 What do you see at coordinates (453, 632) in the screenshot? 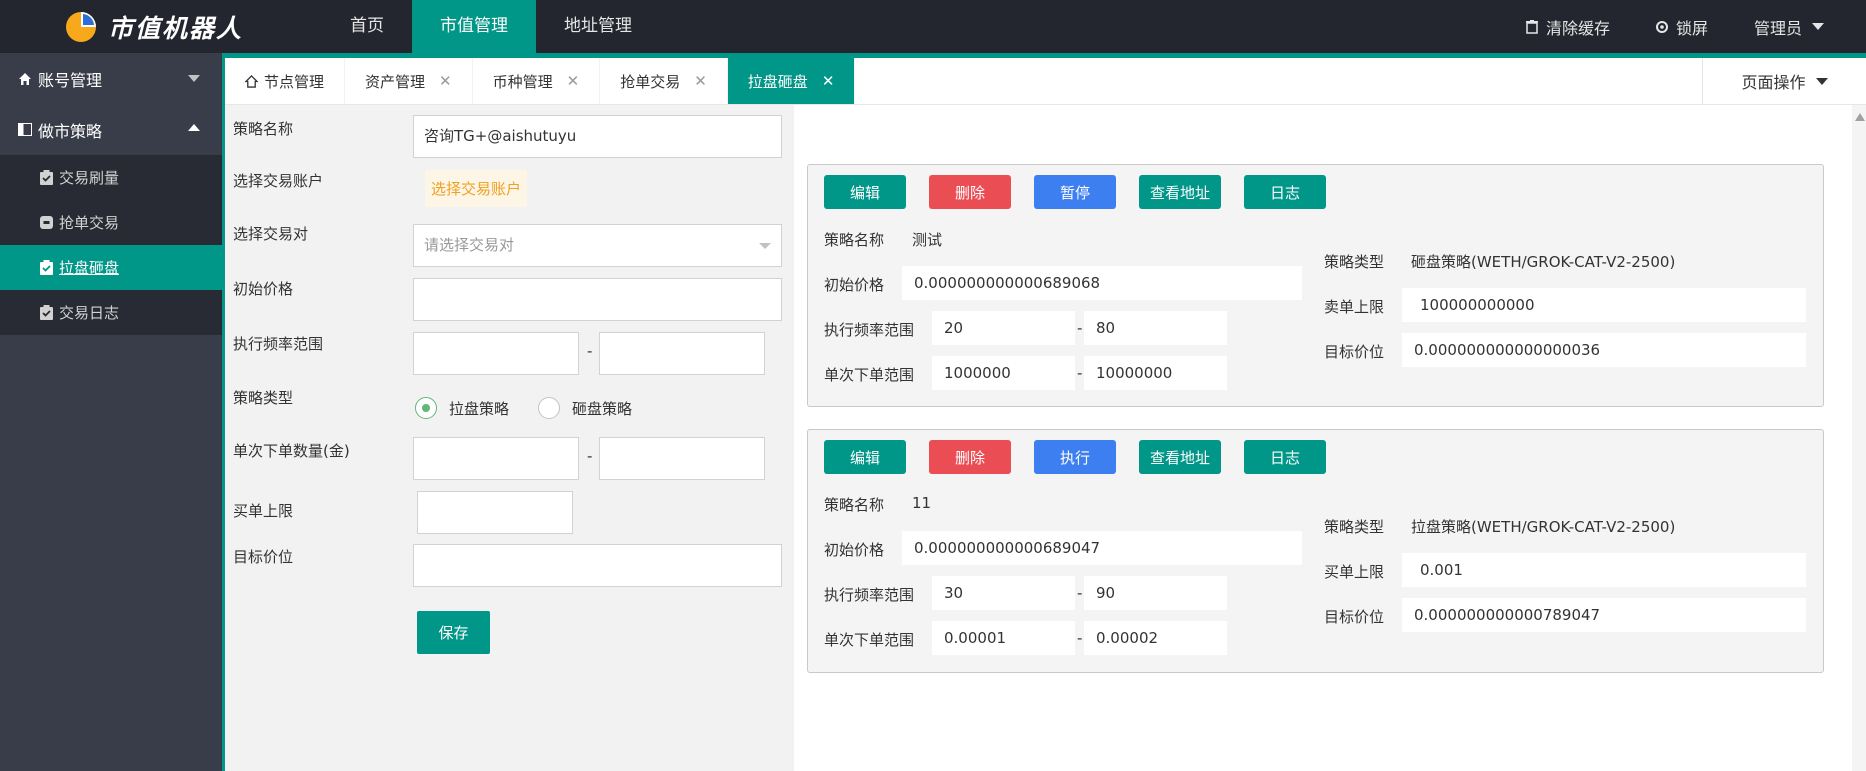
I see `save-button: 保存` at bounding box center [453, 632].